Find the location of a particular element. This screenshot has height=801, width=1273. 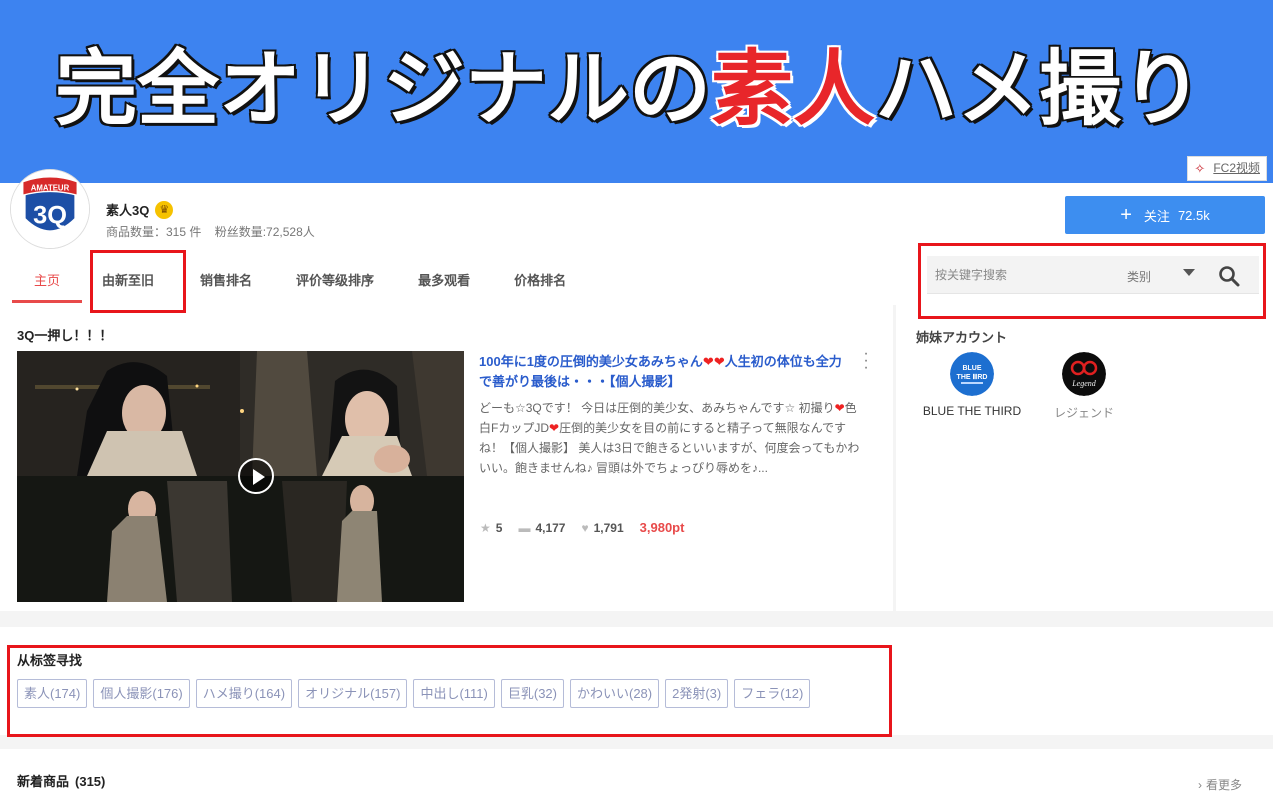

heart-outline-icon: ♥ is located at coordinates (585, 527).